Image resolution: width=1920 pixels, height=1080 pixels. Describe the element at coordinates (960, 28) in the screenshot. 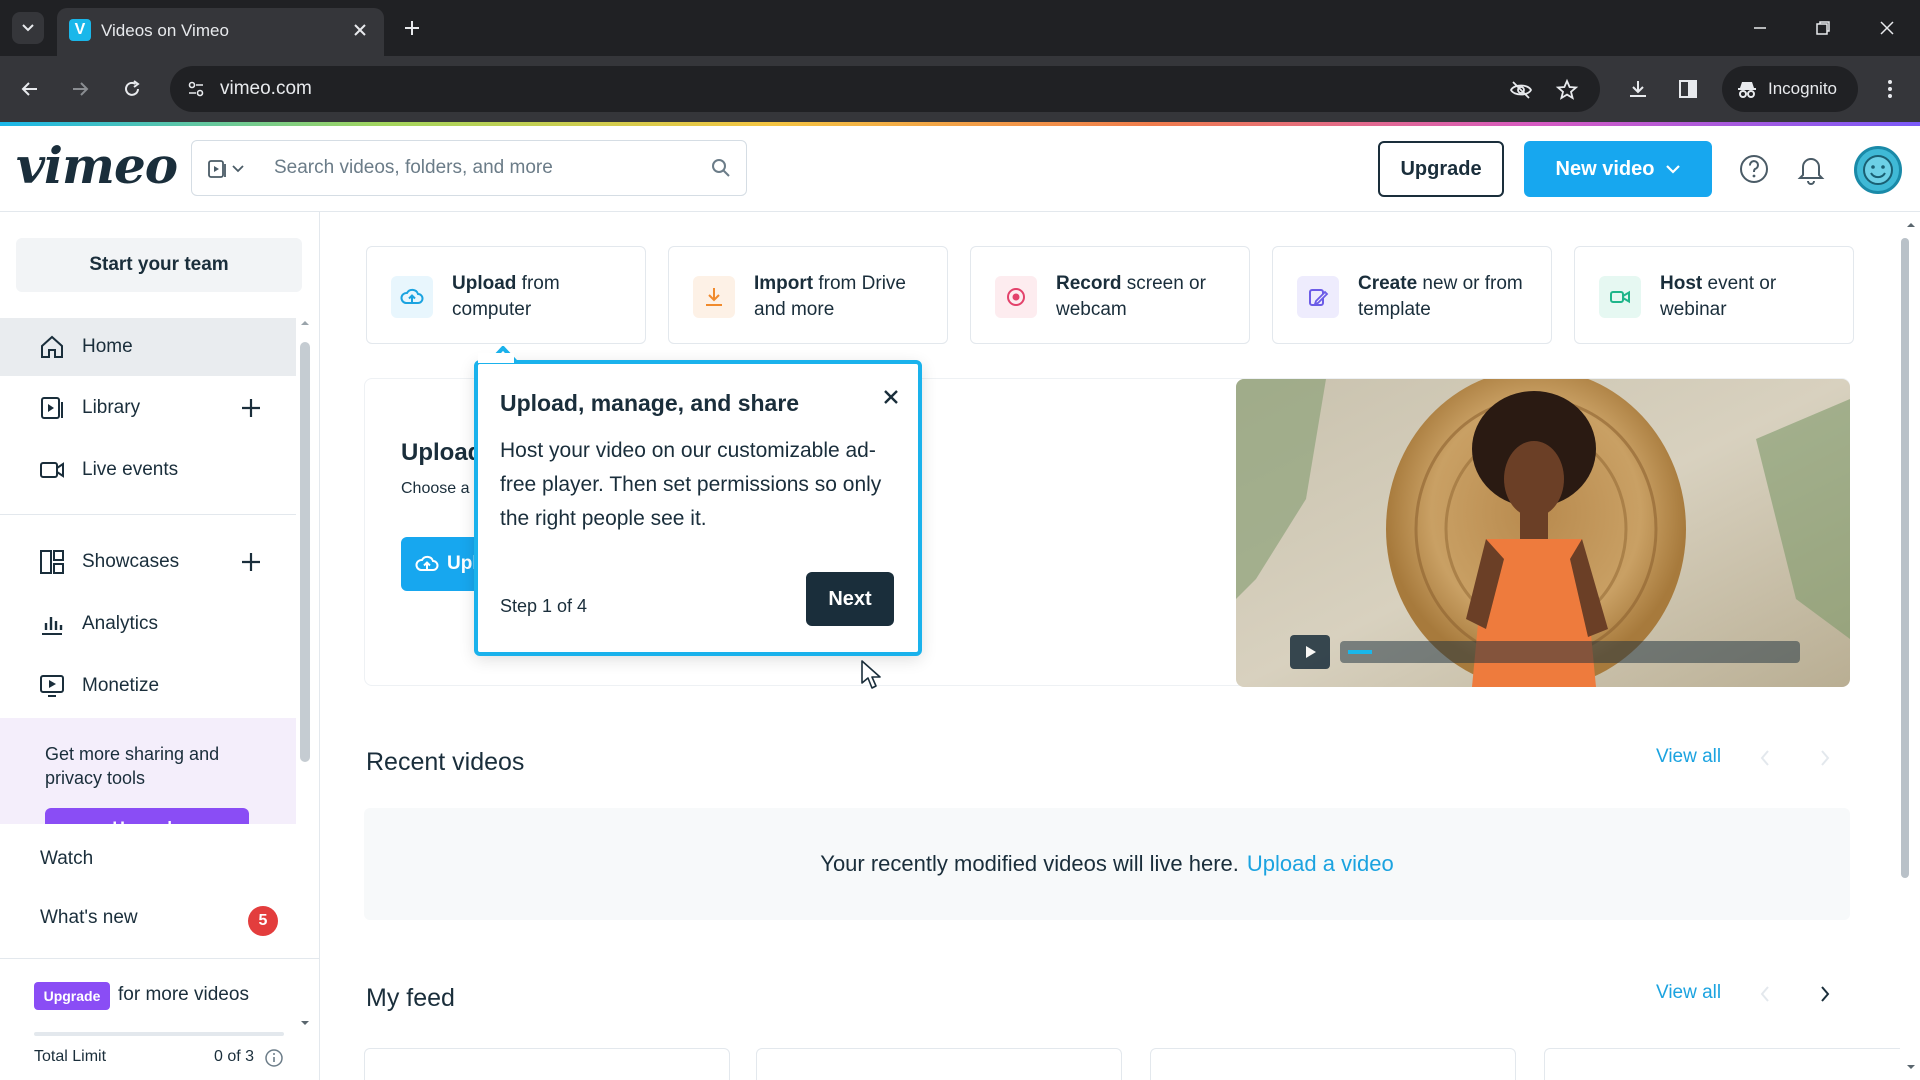

I see `browser-tab-bar: V Videos on Vimeo` at that location.